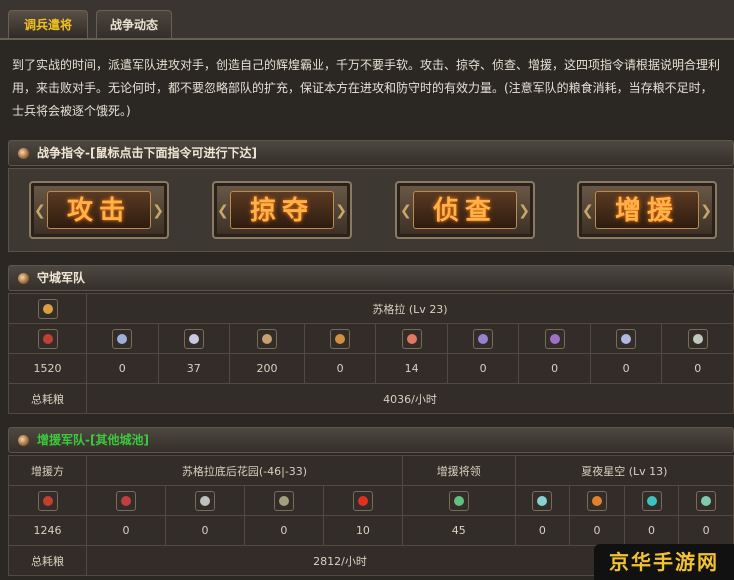 The height and width of the screenshot is (580, 734). I want to click on tab-bar: 调兵遣将 战争动态, so click(367, 20).